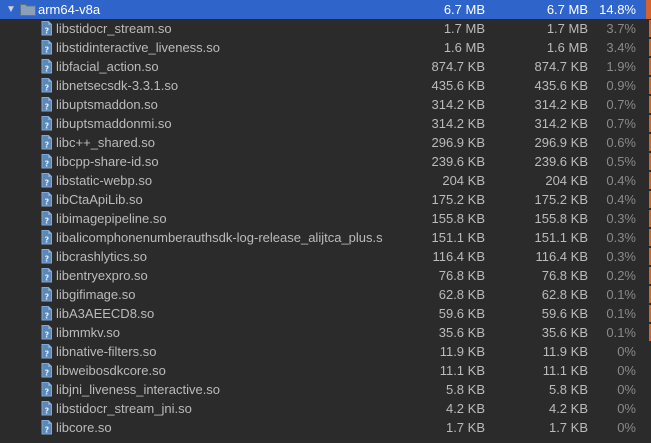 The image size is (651, 443). Describe the element at coordinates (617, 9) in the screenshot. I see `percent-of-total: 14.8%` at that location.